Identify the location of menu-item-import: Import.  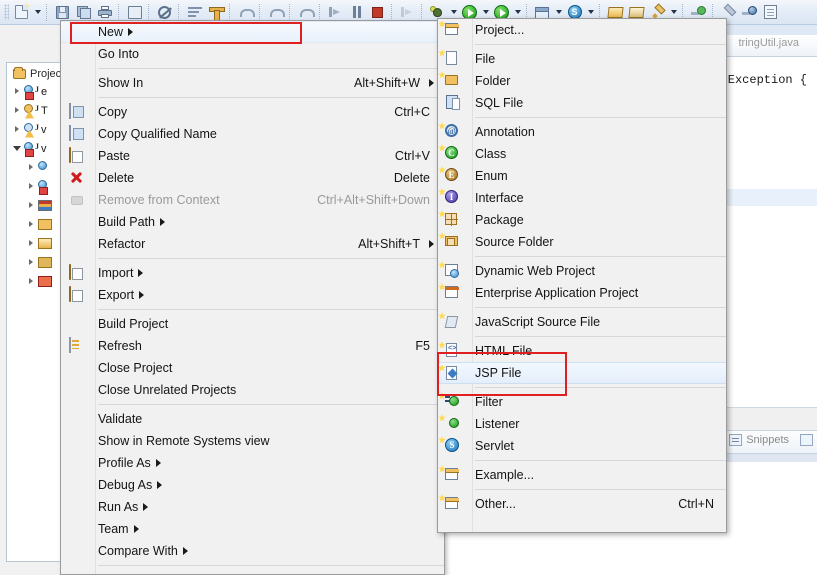
(252, 273).